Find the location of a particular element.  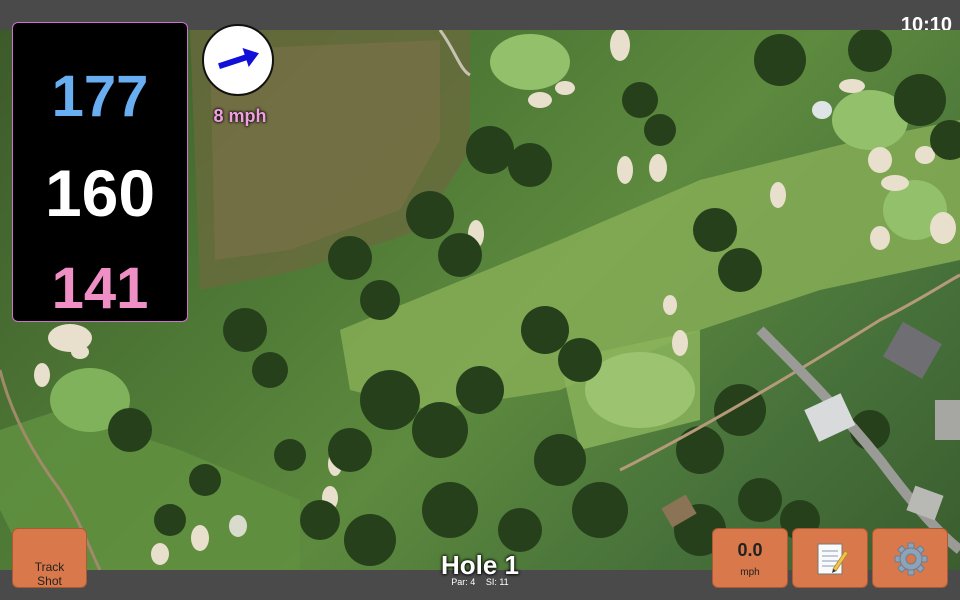

settings-button is located at coordinates (910, 558).